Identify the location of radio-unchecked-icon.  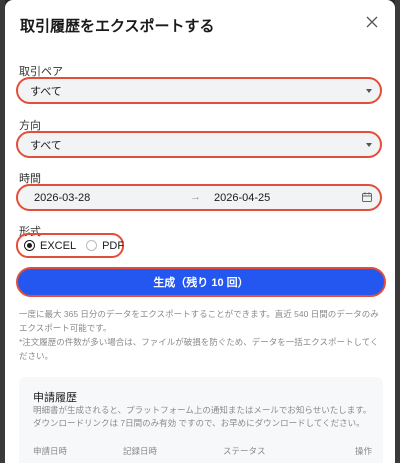
(92, 245).